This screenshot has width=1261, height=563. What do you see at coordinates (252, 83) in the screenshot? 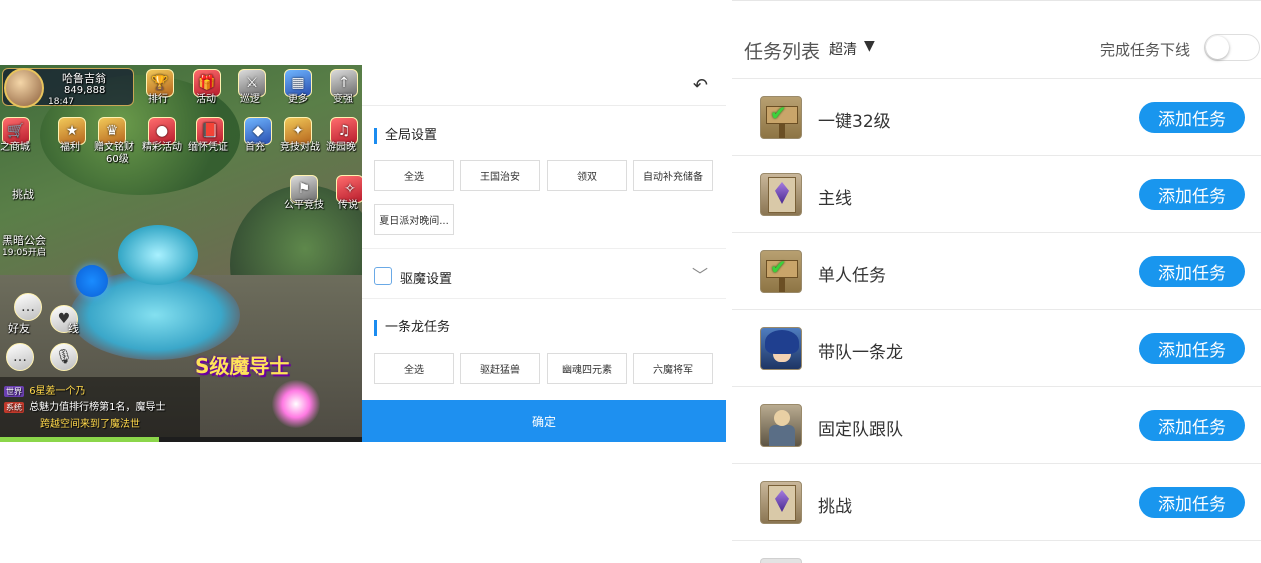
I see `crossed-swords-icon: ⚔` at bounding box center [252, 83].